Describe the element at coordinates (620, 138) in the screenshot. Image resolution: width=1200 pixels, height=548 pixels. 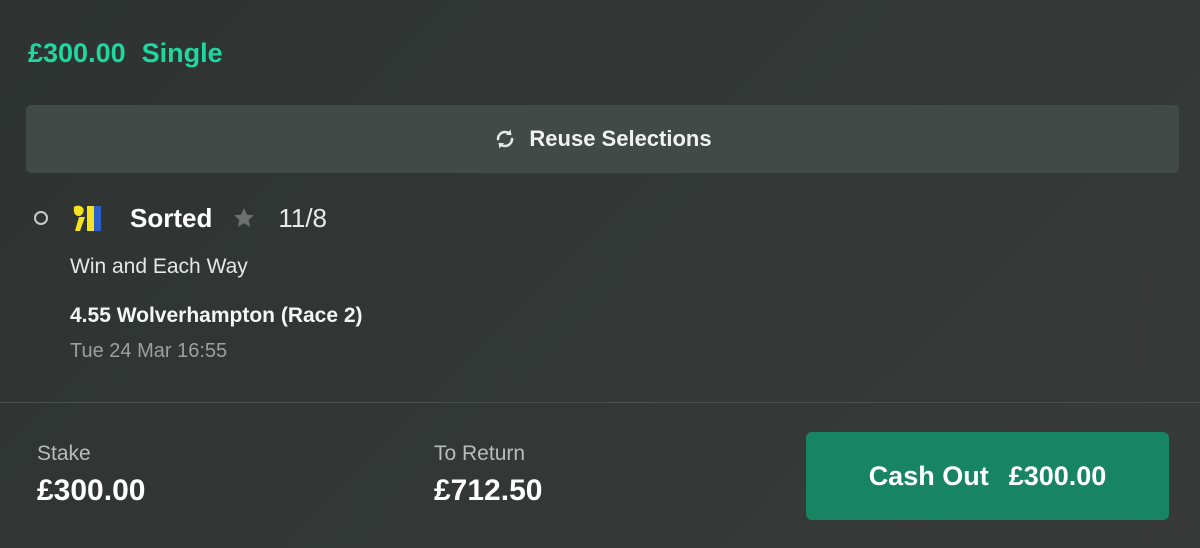
I see `reuse-selections-label: Reuse Selections` at that location.